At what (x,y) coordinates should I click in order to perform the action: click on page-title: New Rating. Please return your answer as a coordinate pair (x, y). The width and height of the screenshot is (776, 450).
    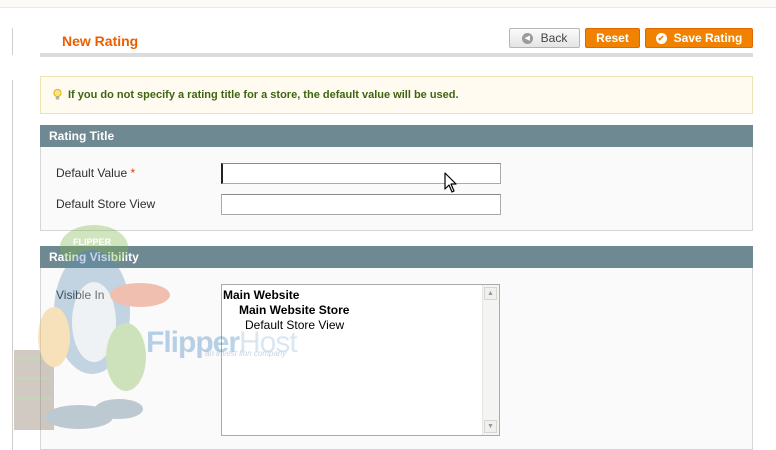
    Looking at the image, I should click on (100, 41).